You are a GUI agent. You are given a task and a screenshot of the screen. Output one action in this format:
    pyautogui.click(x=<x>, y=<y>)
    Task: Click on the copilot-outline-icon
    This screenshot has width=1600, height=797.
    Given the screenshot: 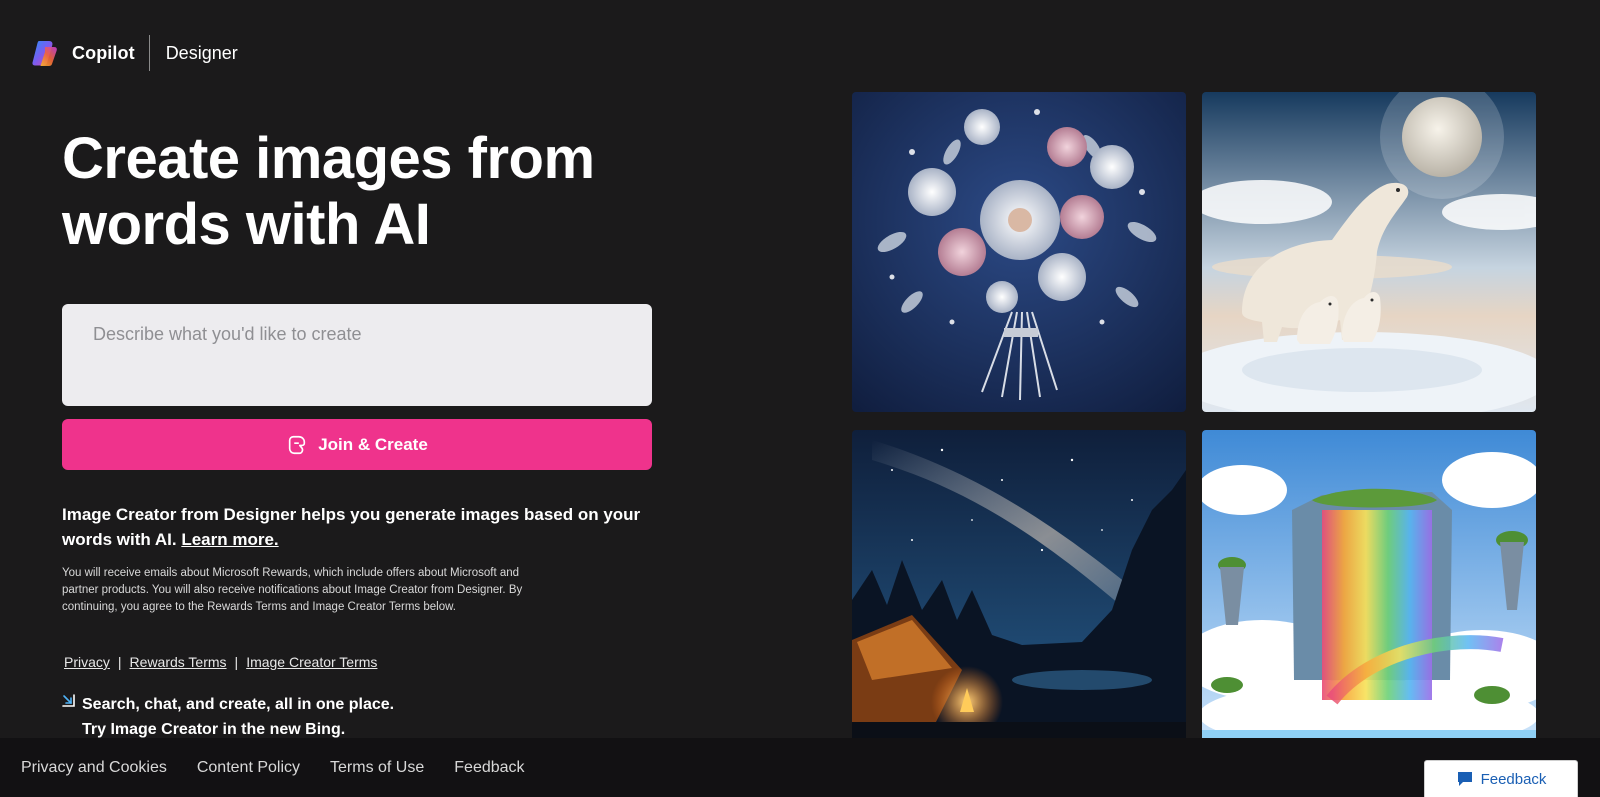 What is the action you would take?
    pyautogui.click(x=297, y=444)
    